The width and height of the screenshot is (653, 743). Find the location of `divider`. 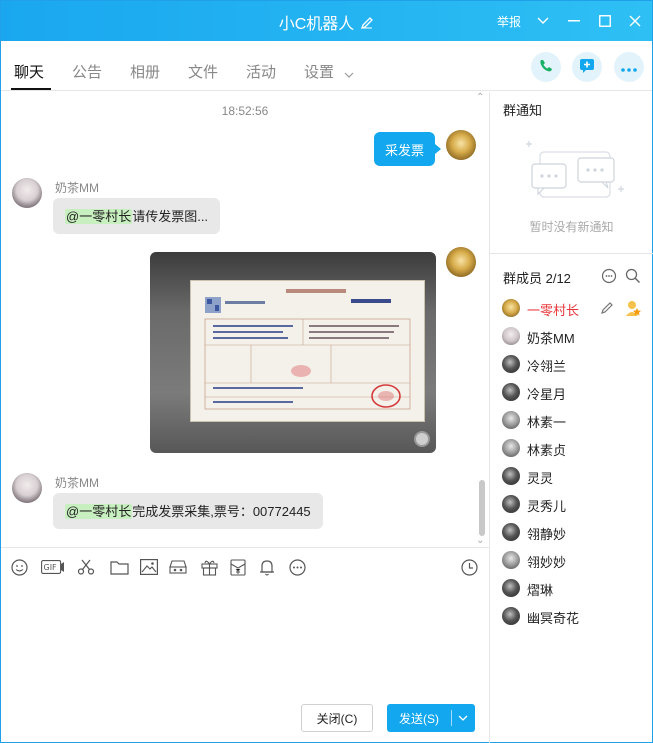

divider is located at coordinates (571, 253).